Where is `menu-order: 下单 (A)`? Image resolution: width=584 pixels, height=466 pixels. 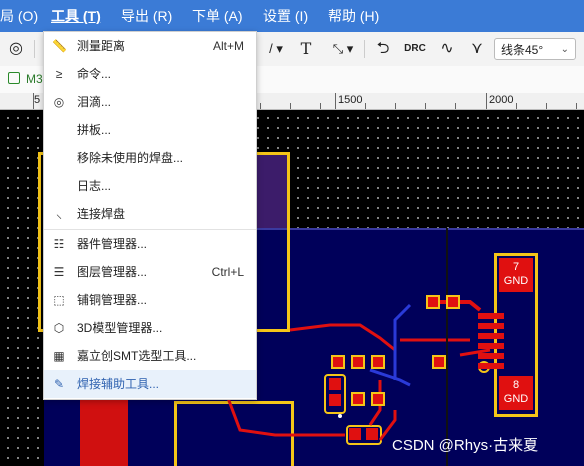
menu-order: 下单 (A) is located at coordinates (217, 16).